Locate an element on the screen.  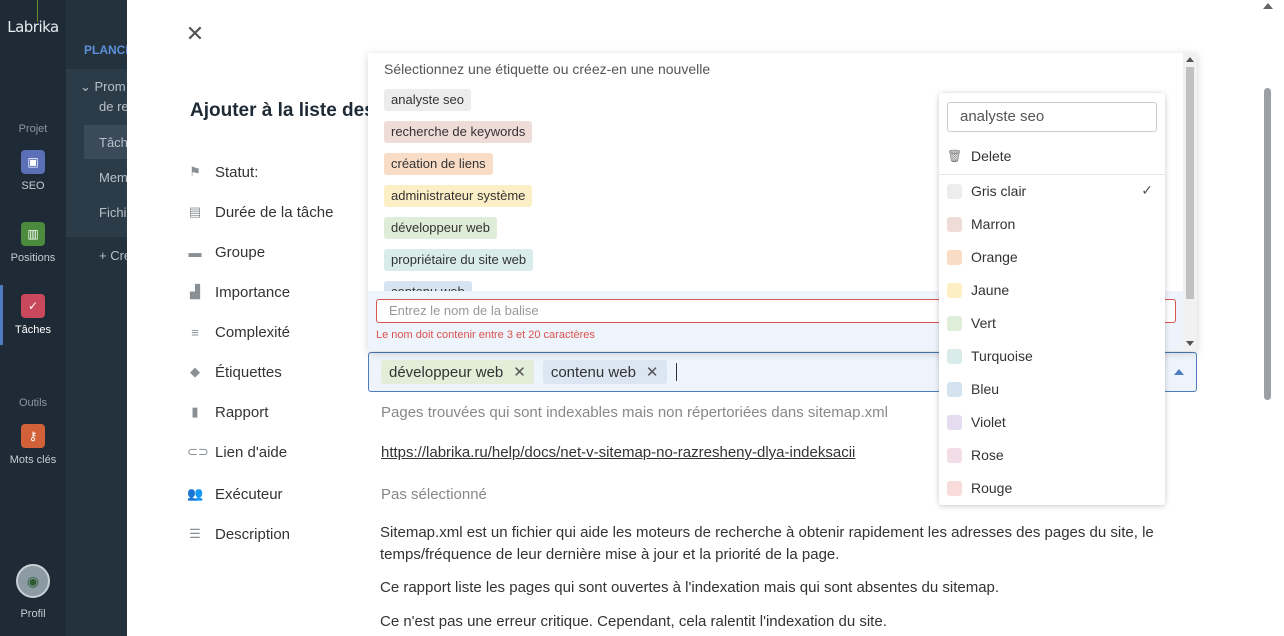
tag-option: propriétaire du site web is located at coordinates (459, 260).